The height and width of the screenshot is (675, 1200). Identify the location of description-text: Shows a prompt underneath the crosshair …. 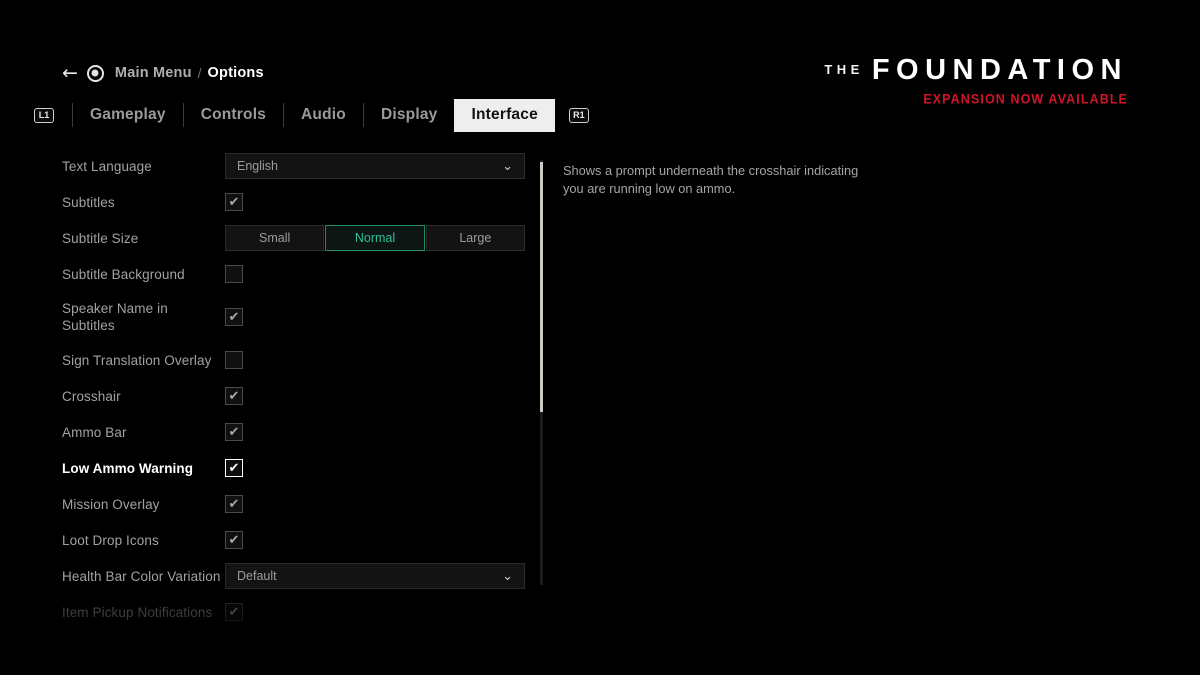
(711, 179).